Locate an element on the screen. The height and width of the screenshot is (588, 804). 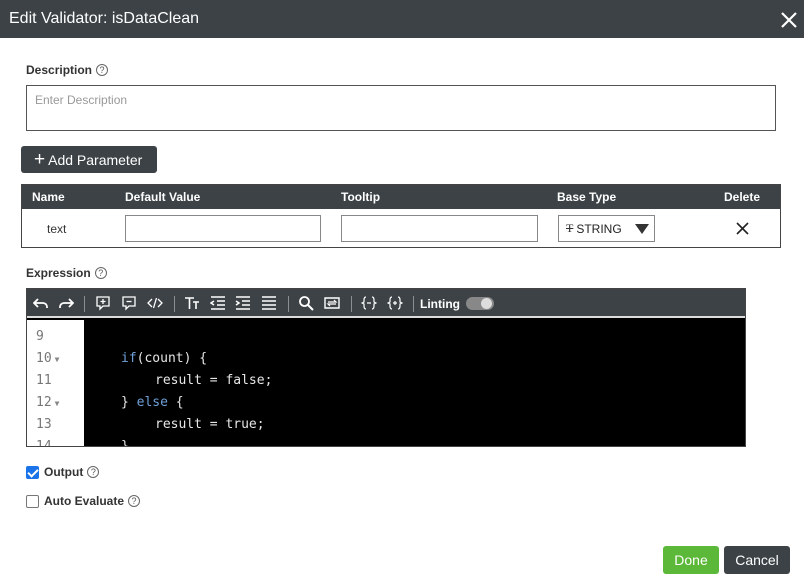
line-number: 13 is located at coordinates (44, 424).